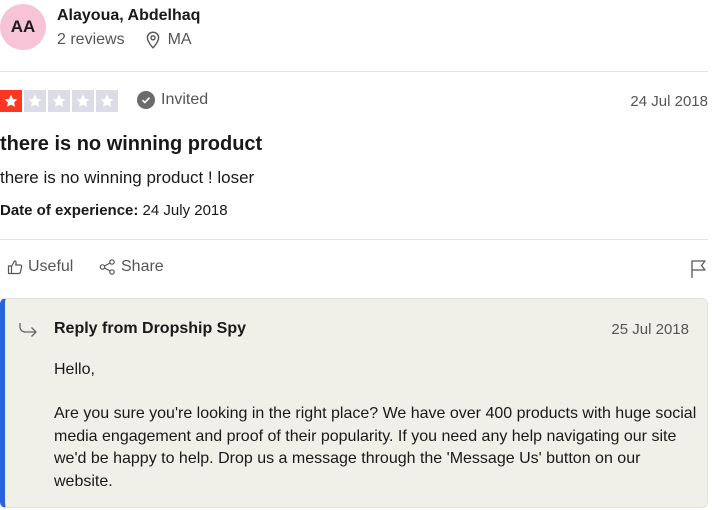 The width and height of the screenshot is (712, 510). I want to click on thumbs-up-icon, so click(15, 267).